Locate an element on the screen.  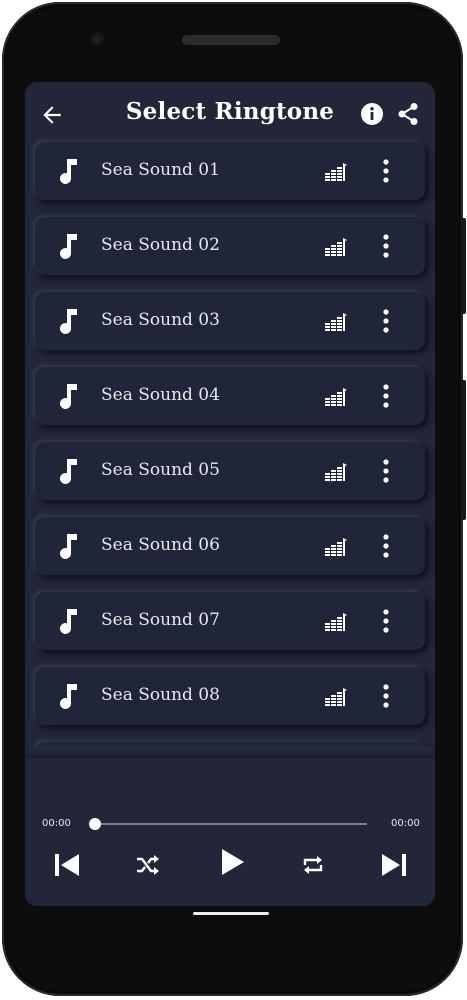
repeat-icon is located at coordinates (313, 865).